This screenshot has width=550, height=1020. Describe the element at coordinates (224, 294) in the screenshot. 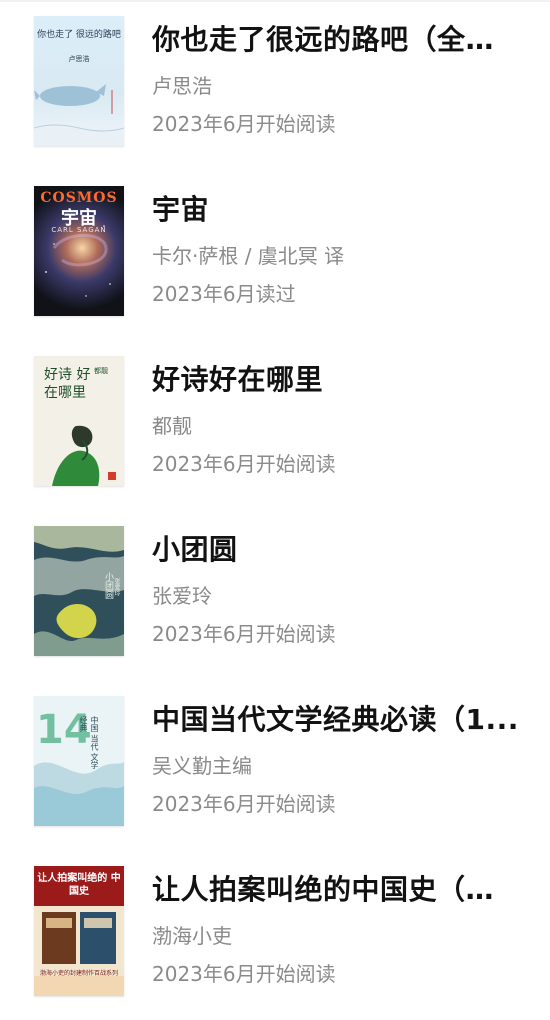

I see `reading-status: 2023年6月读过` at that location.